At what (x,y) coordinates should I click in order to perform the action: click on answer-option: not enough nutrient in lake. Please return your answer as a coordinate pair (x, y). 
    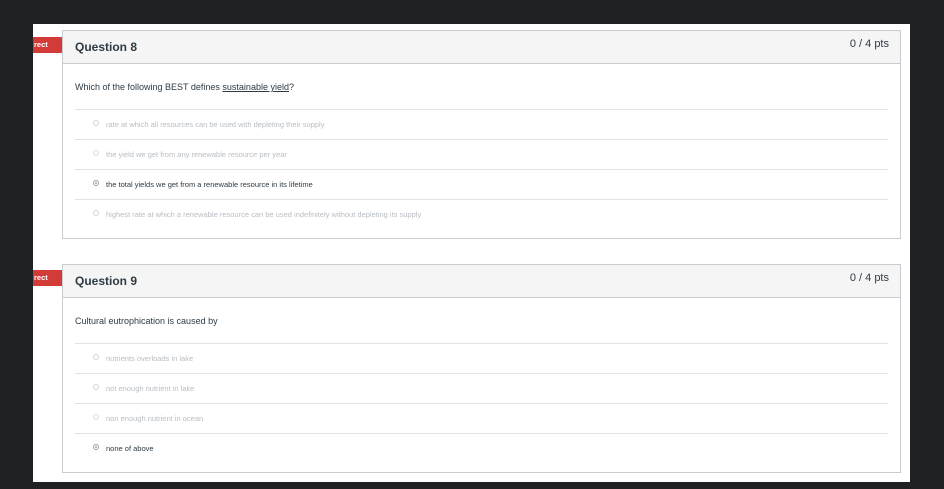
    Looking at the image, I should click on (481, 388).